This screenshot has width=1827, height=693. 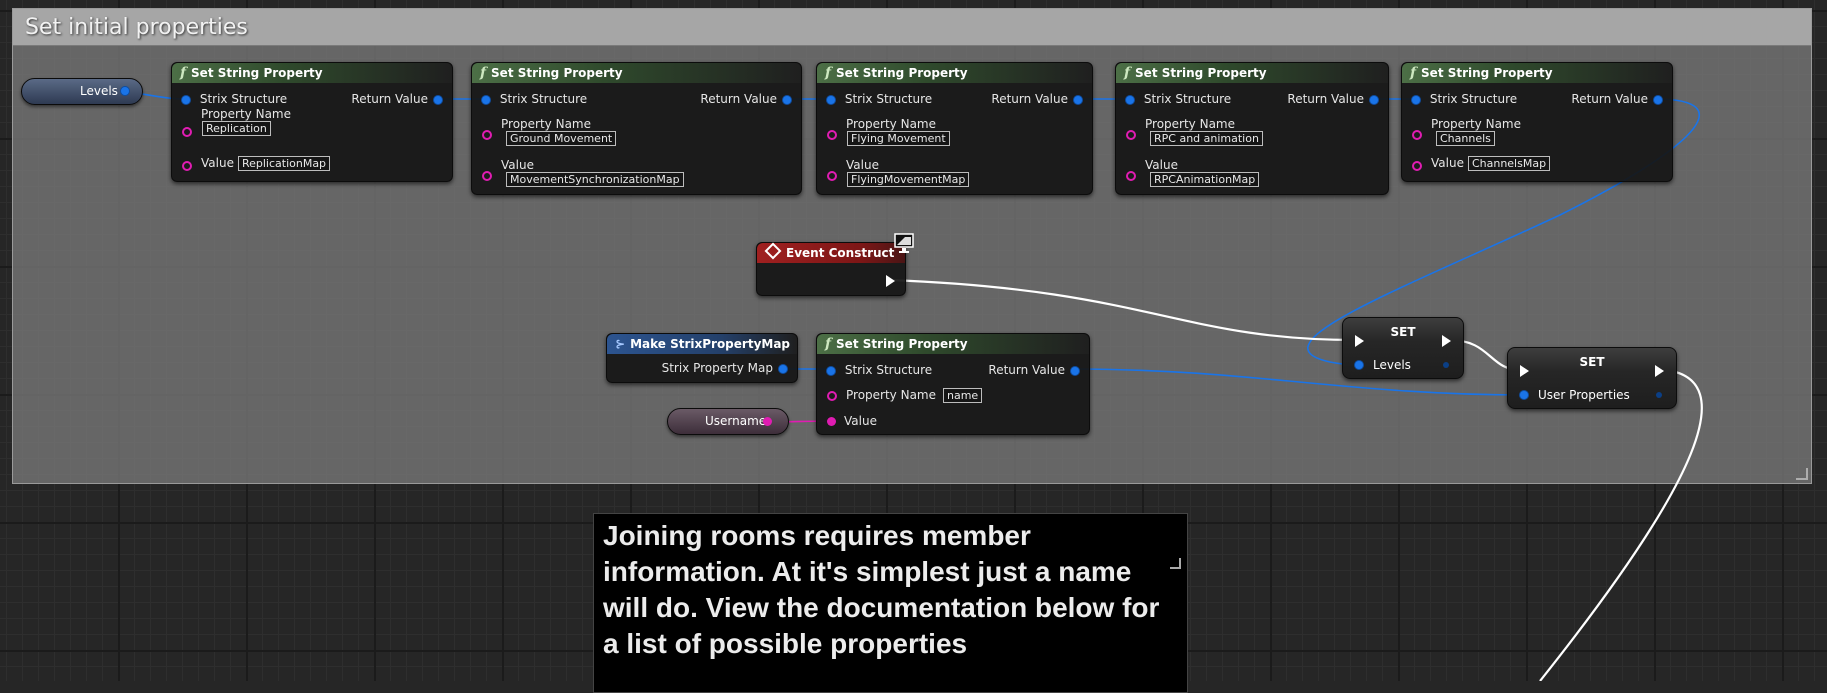 I want to click on value-field: RPCAnimationMap, so click(x=1205, y=179).